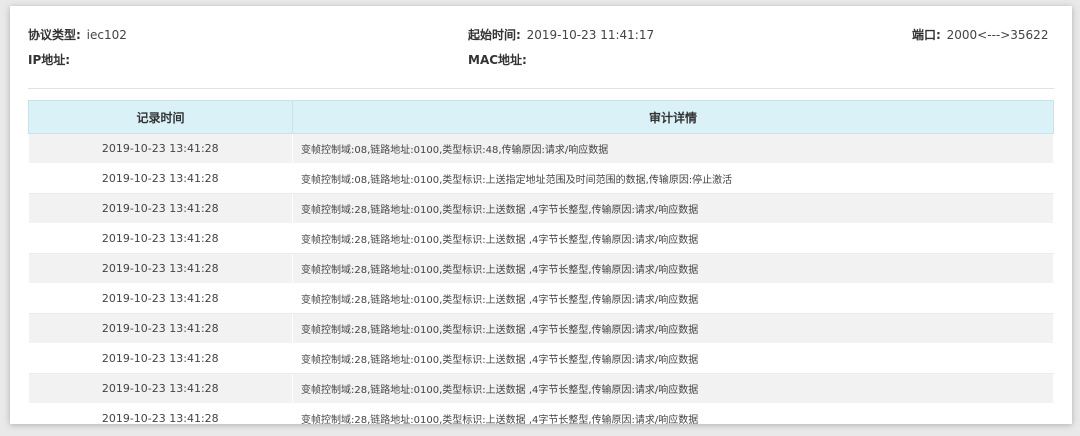  What do you see at coordinates (926, 35) in the screenshot?
I see `port-label: 端口:` at bounding box center [926, 35].